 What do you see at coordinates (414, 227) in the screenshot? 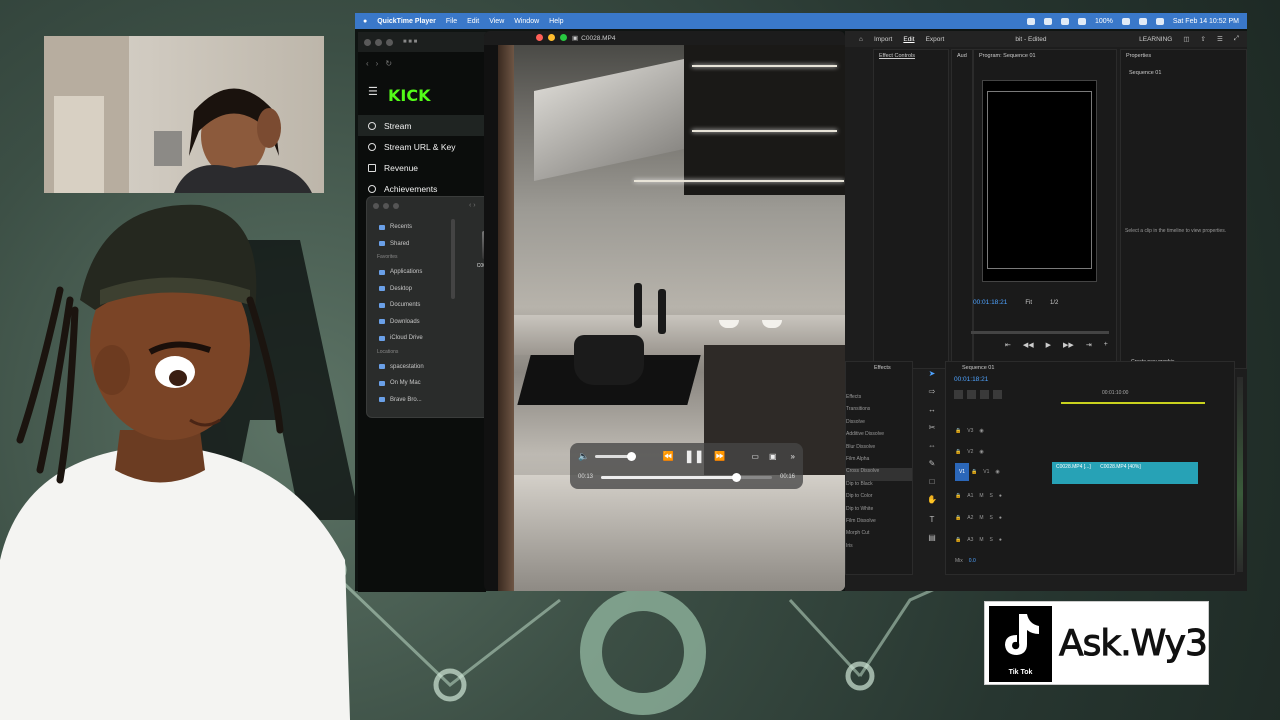
I see `finder-item-recents: Recents` at bounding box center [414, 227].